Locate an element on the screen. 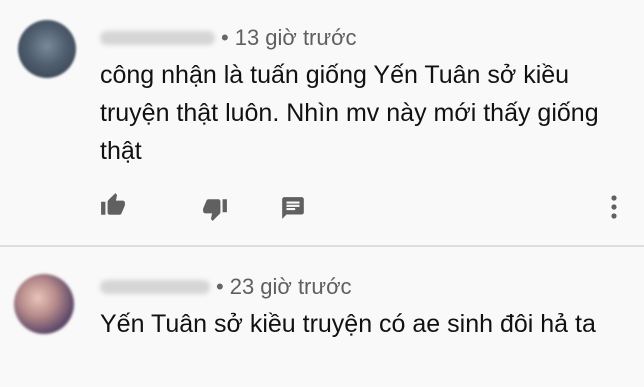 The width and height of the screenshot is (644, 387). comment-meta: • 13 giờ trước is located at coordinates (228, 38).